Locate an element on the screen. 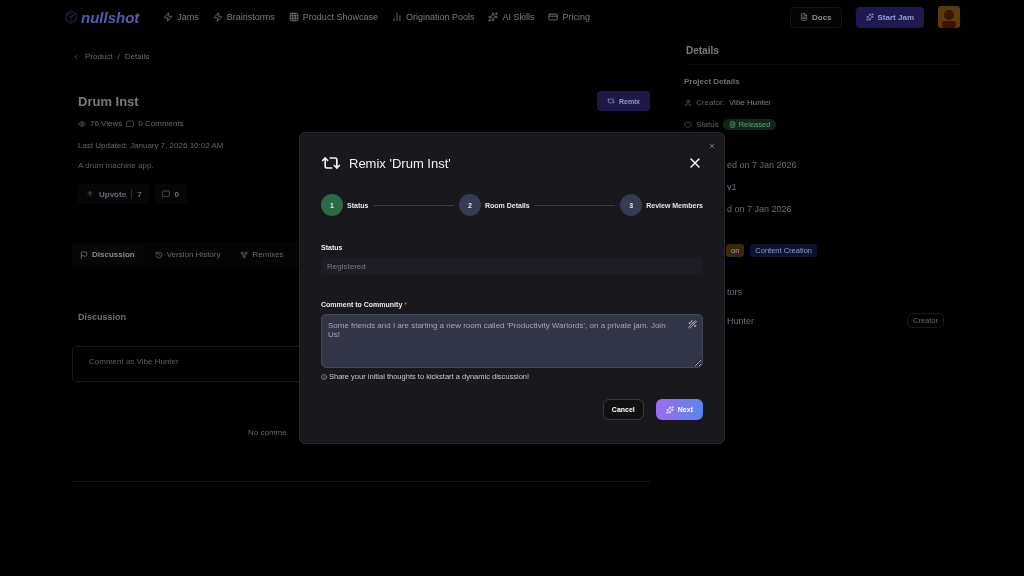  comment-textarea: Some friends and I are starting a new room called 'Productivity Warlords', on a private jam. Join Us! is located at coordinates (512, 341).